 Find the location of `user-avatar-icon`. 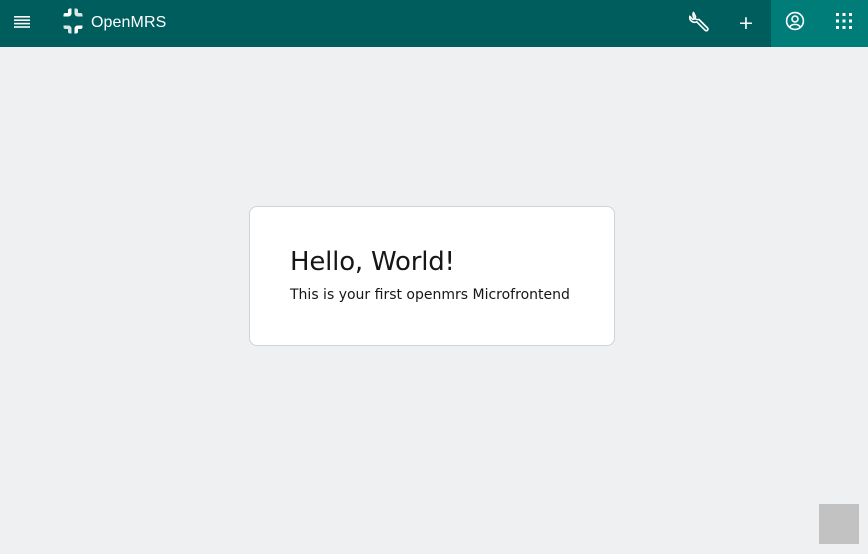

user-avatar-icon is located at coordinates (795, 23).